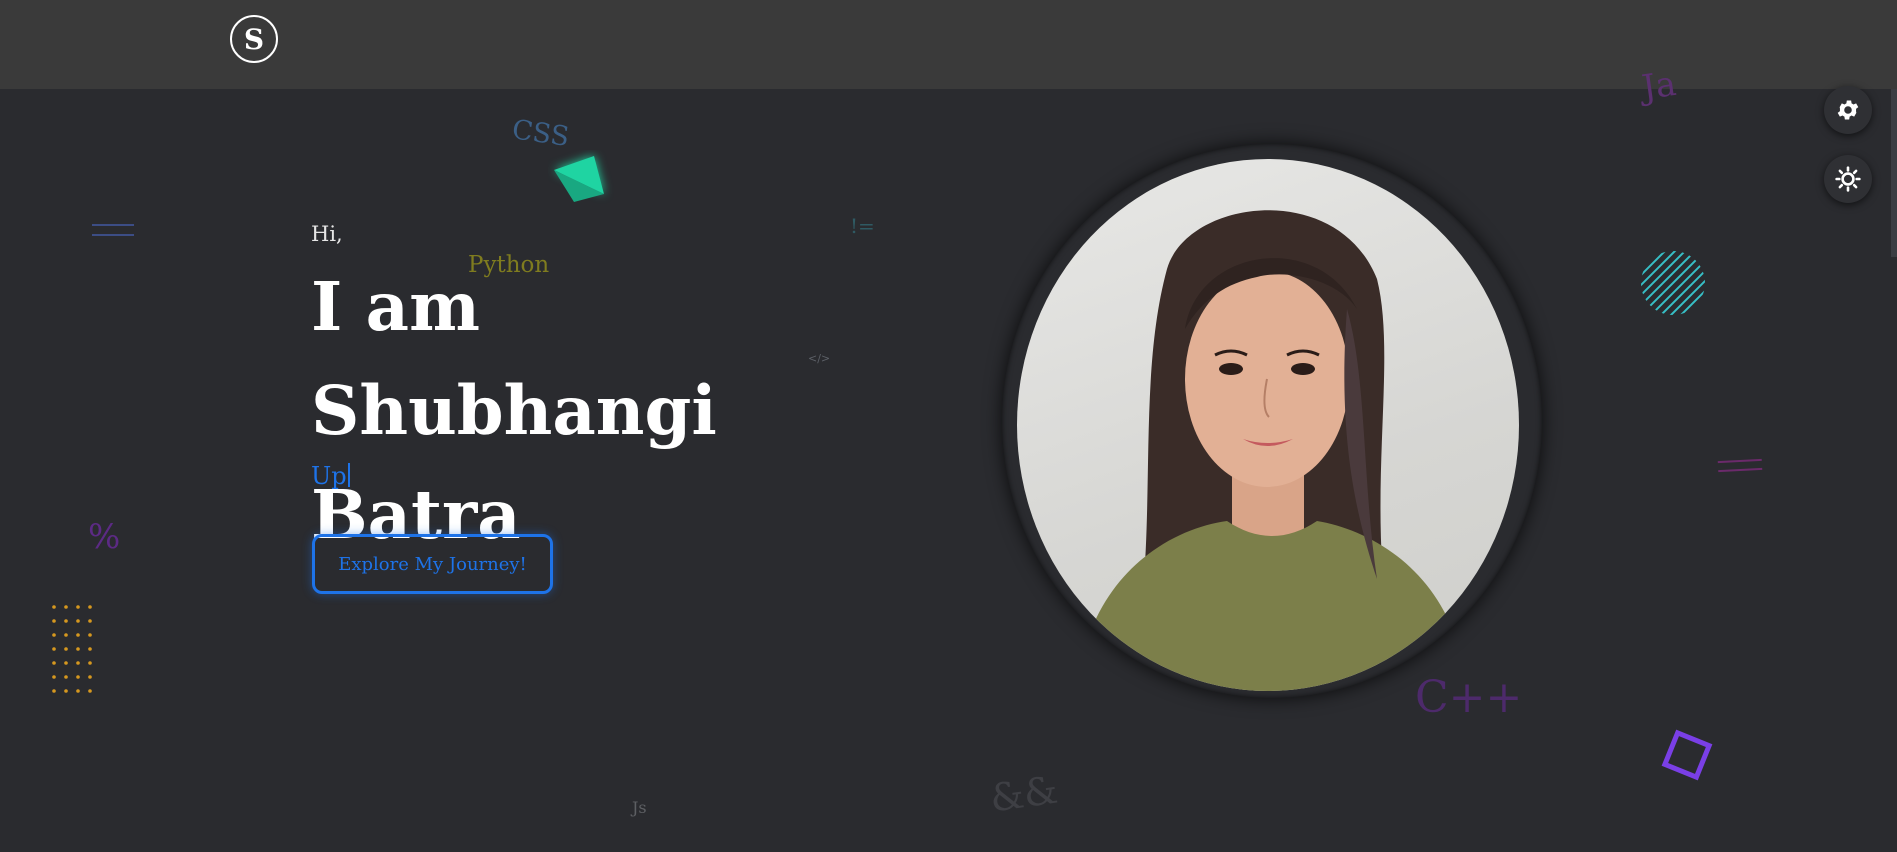 Image resolution: width=1897 pixels, height=852 pixels. What do you see at coordinates (1740, 465) in the screenshot?
I see `deco-equals-right` at bounding box center [1740, 465].